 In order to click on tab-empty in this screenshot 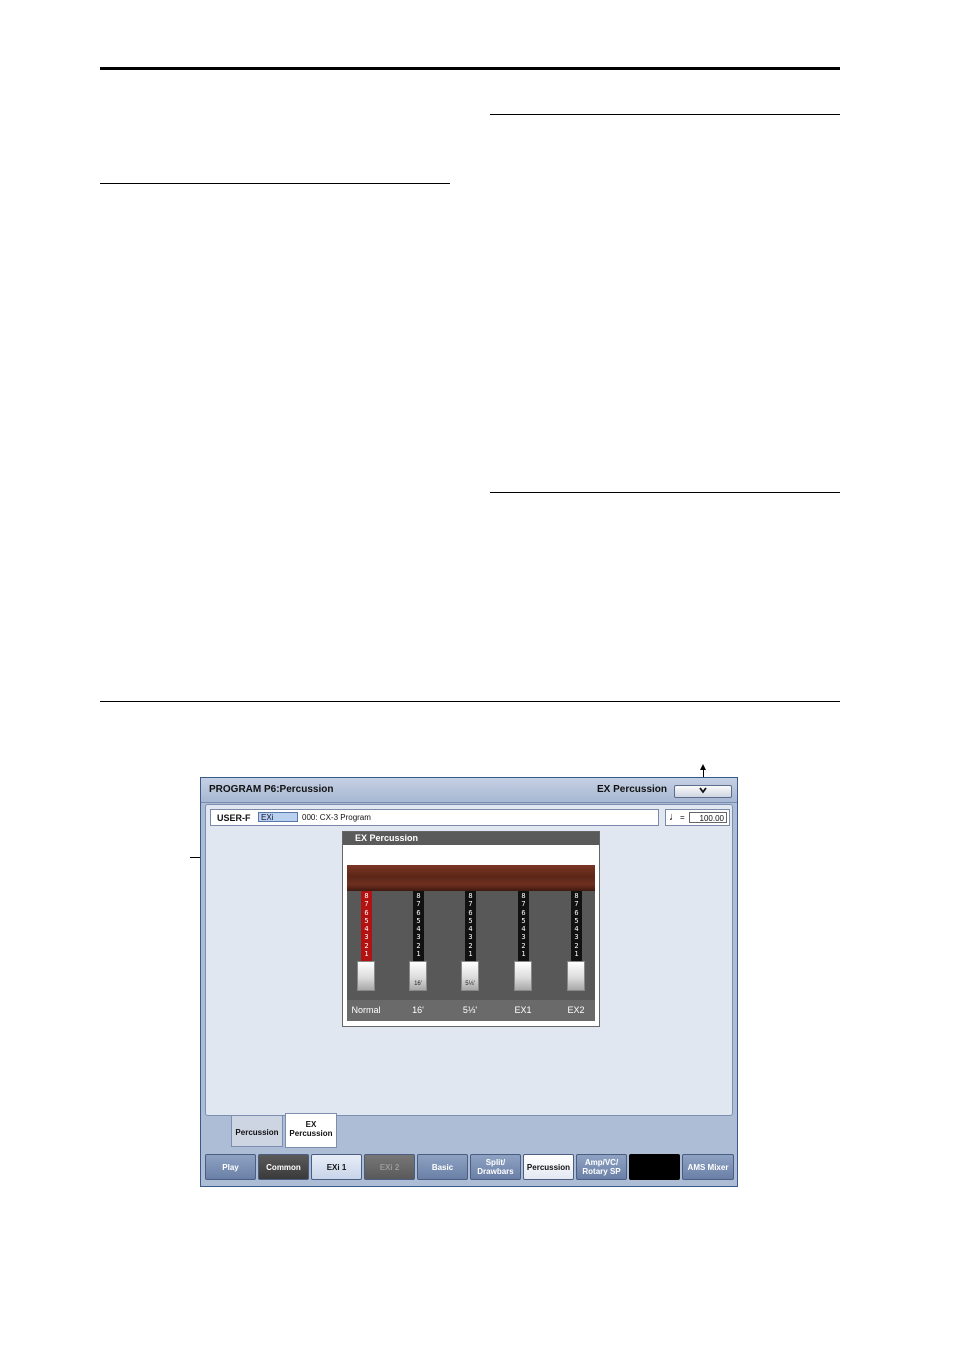, I will do `click(654, 1167)`.